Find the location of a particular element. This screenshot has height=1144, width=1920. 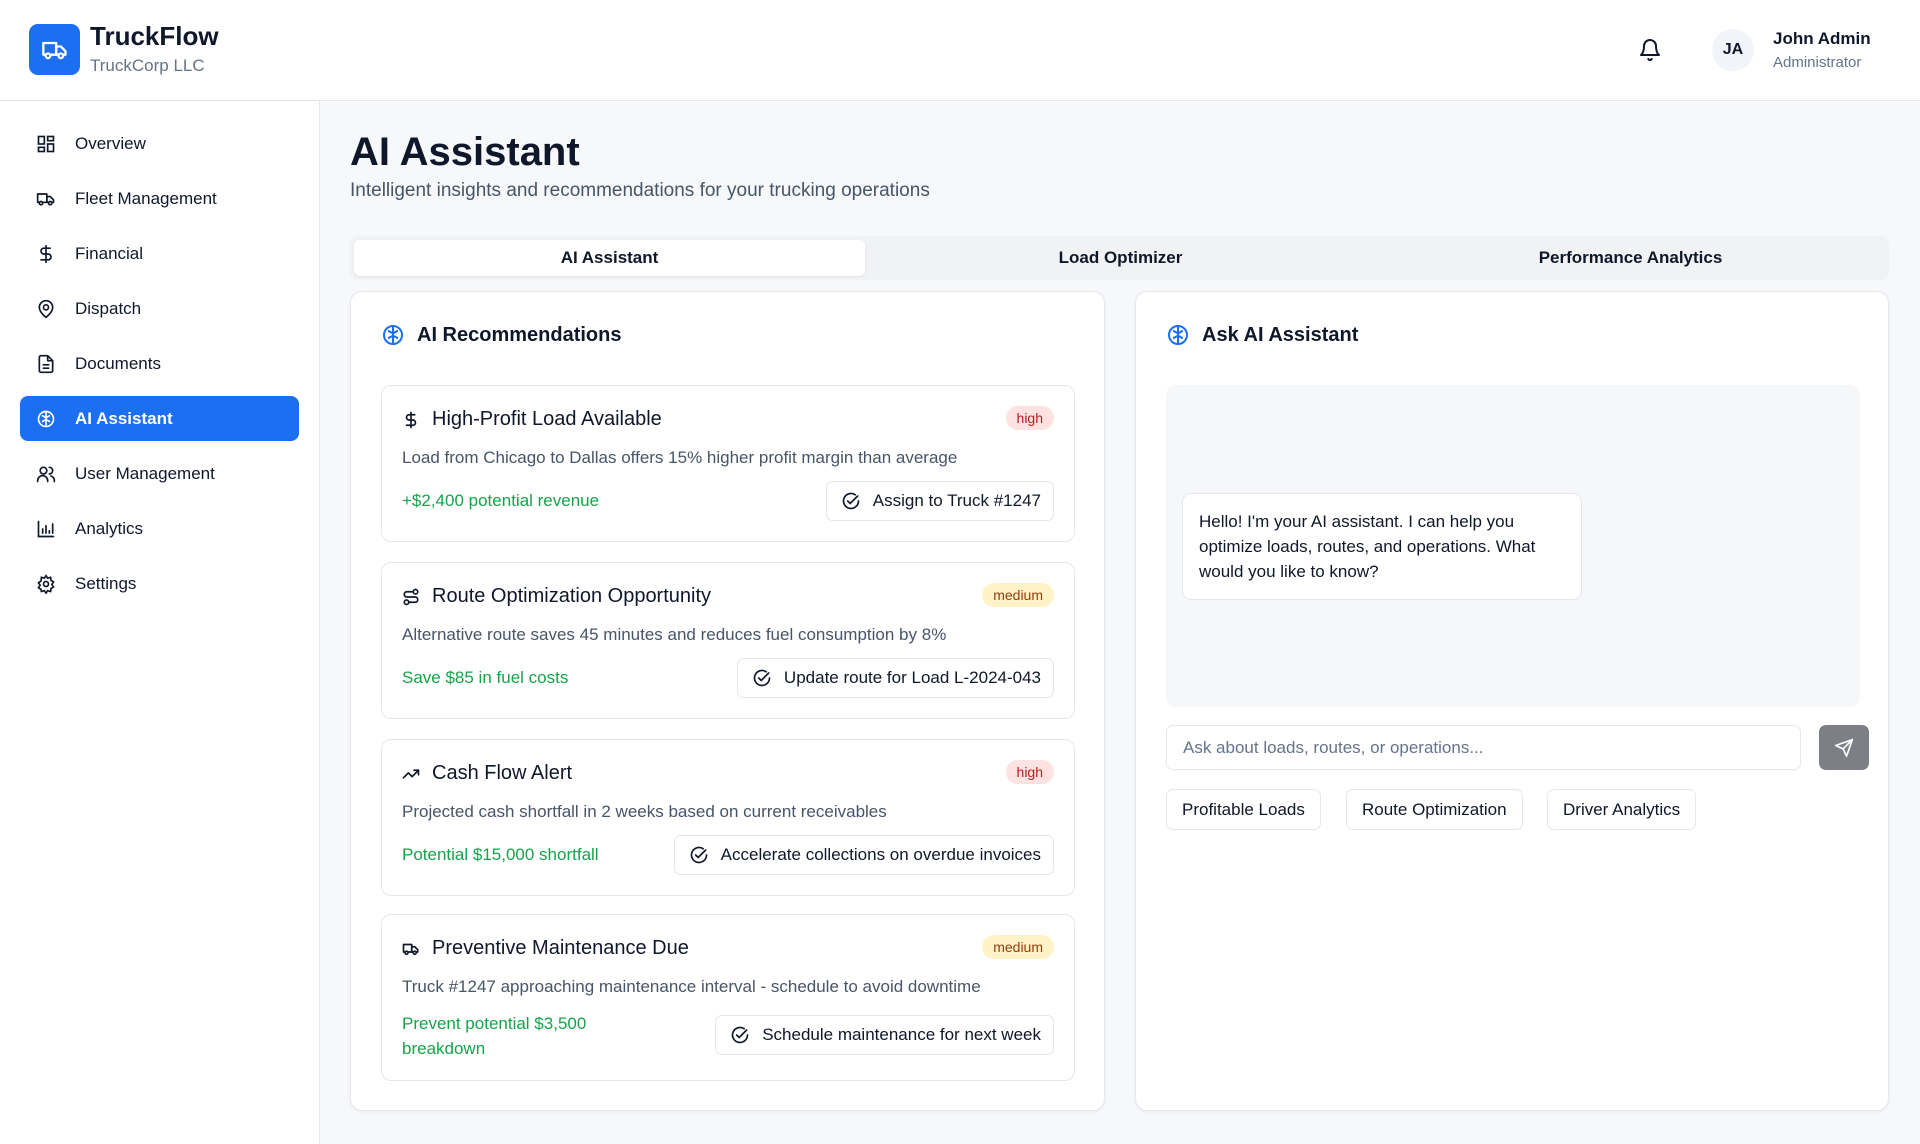

bell-icon is located at coordinates (1650, 50).